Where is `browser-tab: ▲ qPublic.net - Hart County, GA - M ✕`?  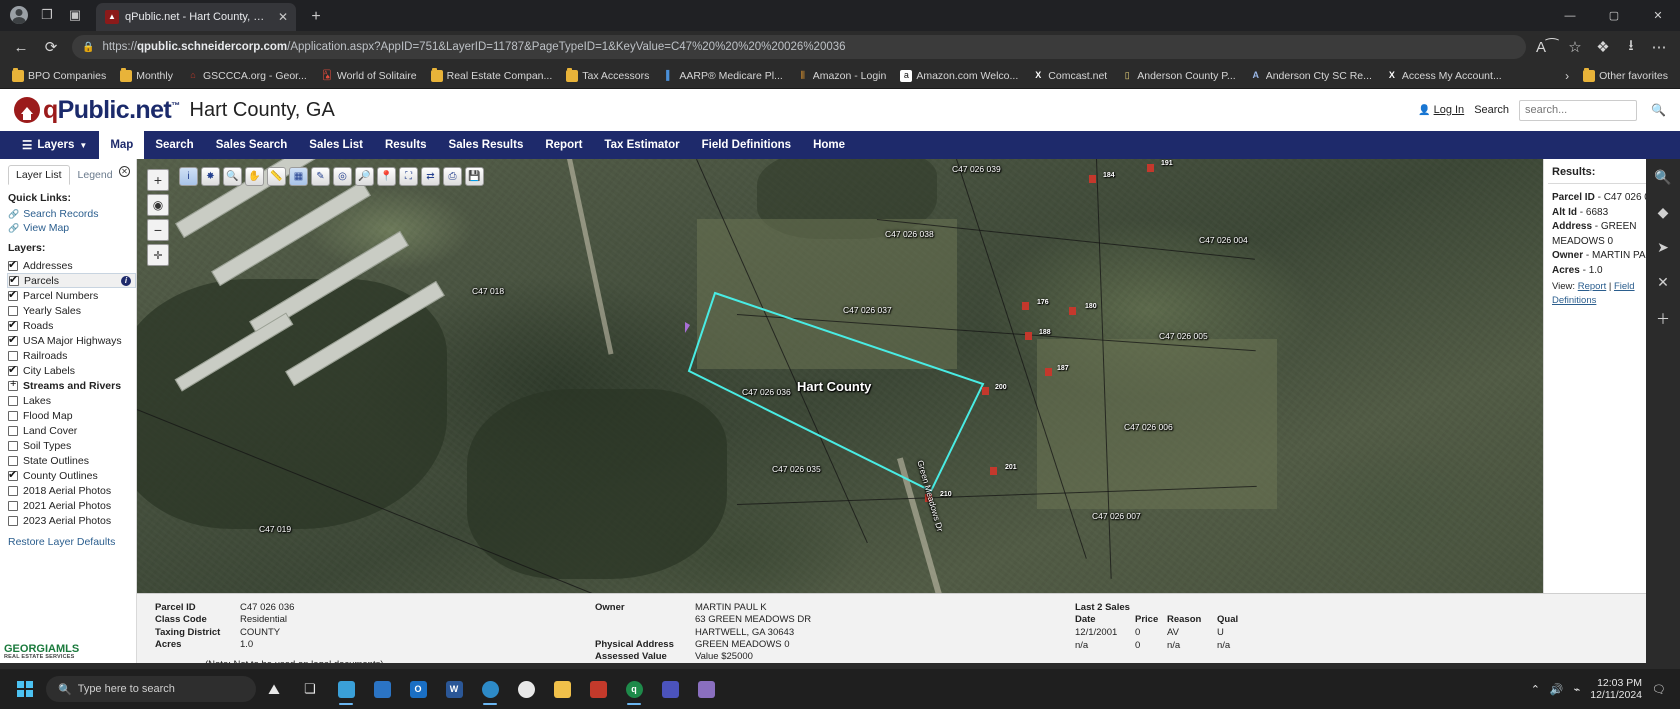 browser-tab: ▲ qPublic.net - Hart County, GA - M ✕ is located at coordinates (196, 17).